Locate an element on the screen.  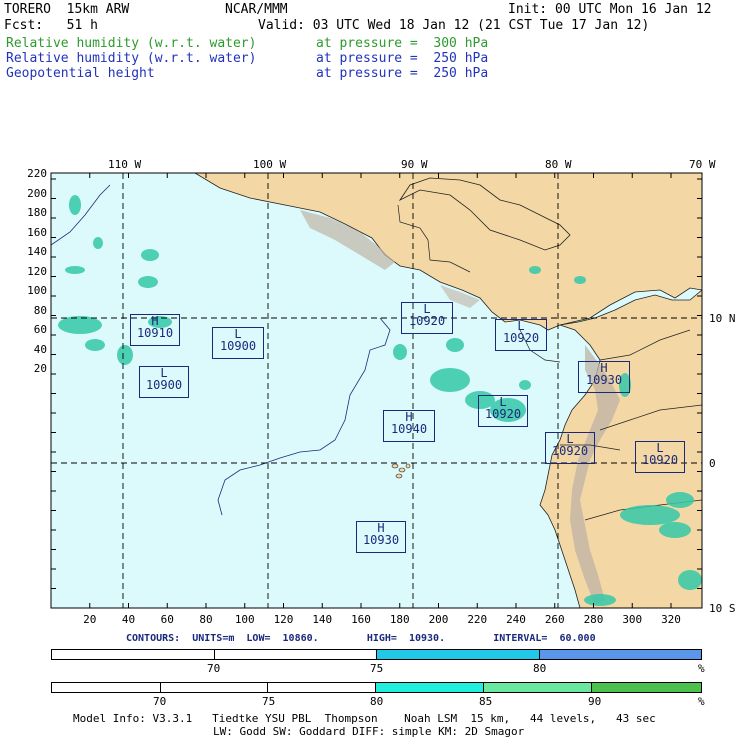
x-tick-label: 200 is located at coordinates (438, 619).